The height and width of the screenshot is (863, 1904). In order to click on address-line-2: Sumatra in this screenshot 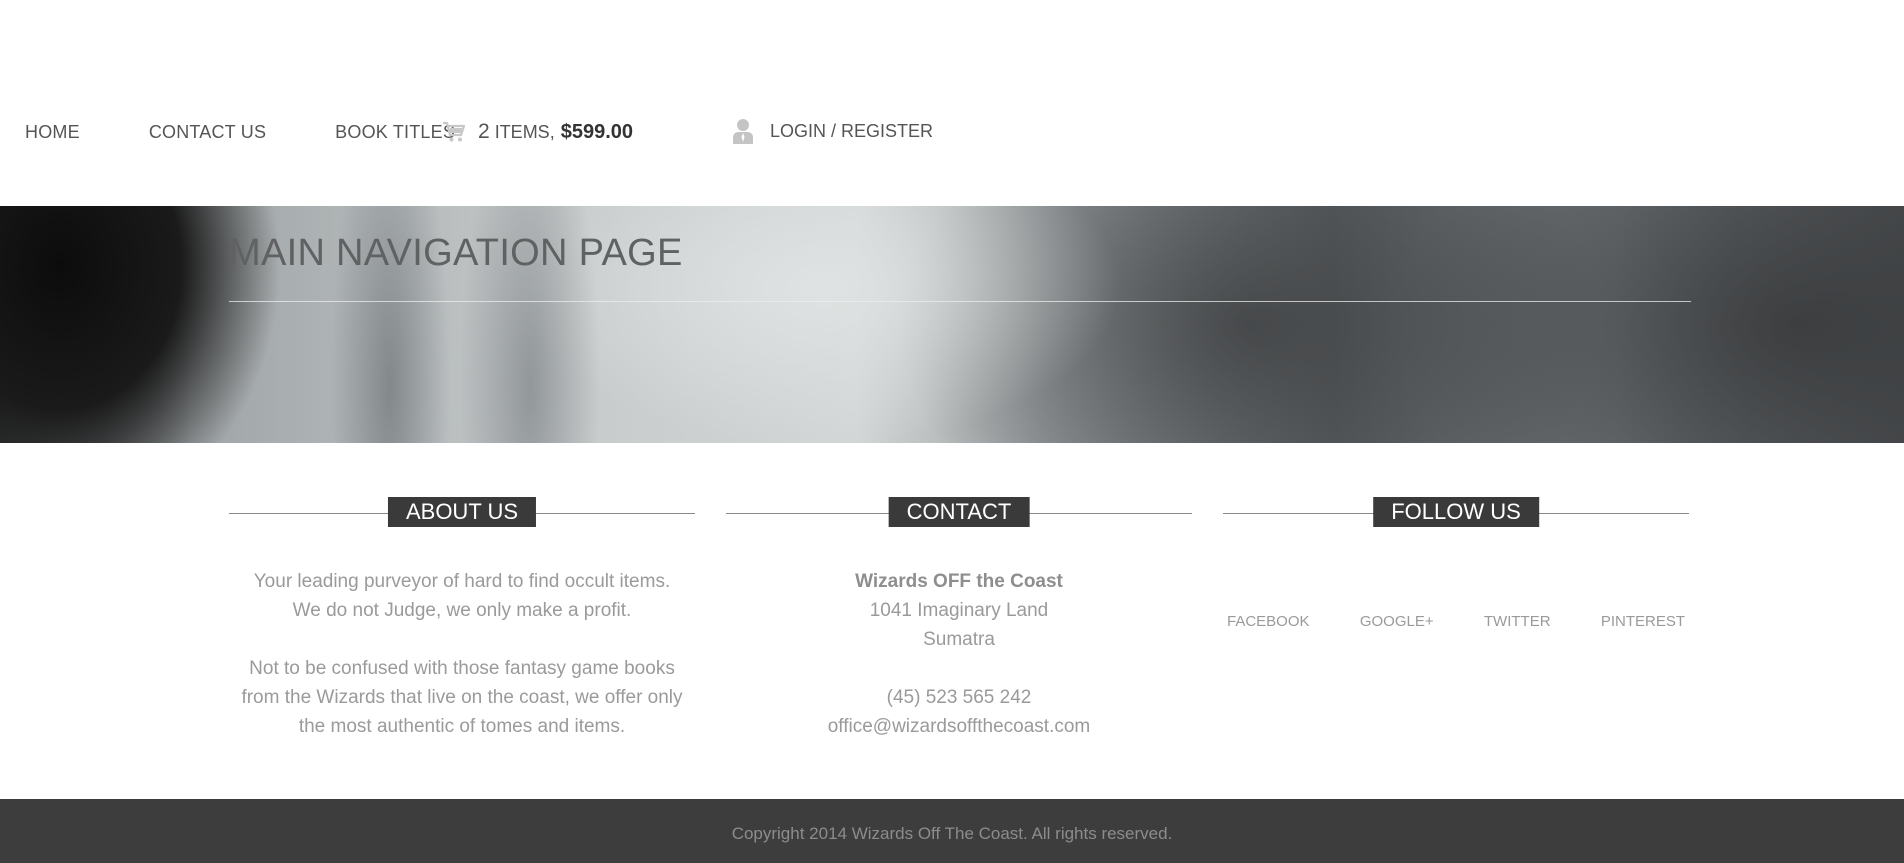, I will do `click(959, 639)`.